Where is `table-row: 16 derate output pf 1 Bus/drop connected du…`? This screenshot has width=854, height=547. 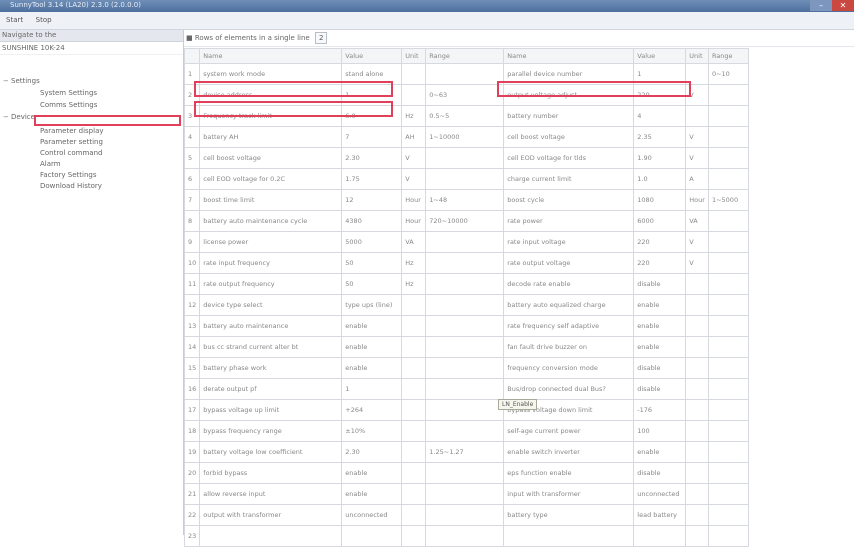
table-row: 16 derate output pf 1 Bus/drop connected du… is located at coordinates (466, 389).